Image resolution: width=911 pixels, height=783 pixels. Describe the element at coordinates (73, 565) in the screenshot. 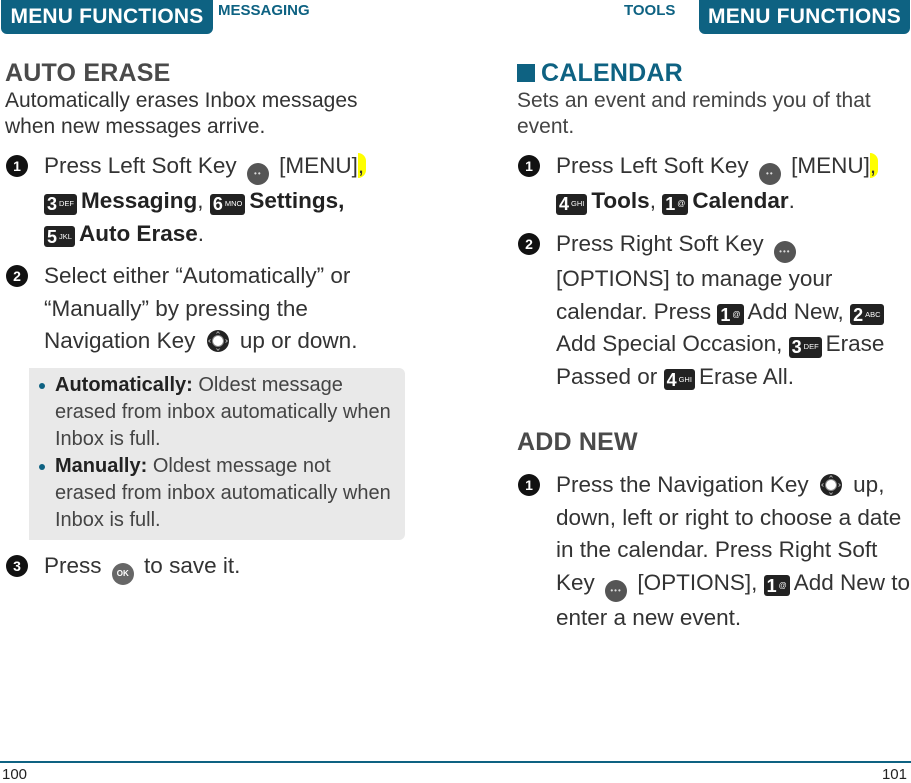

I see `step-text-part: Press` at that location.